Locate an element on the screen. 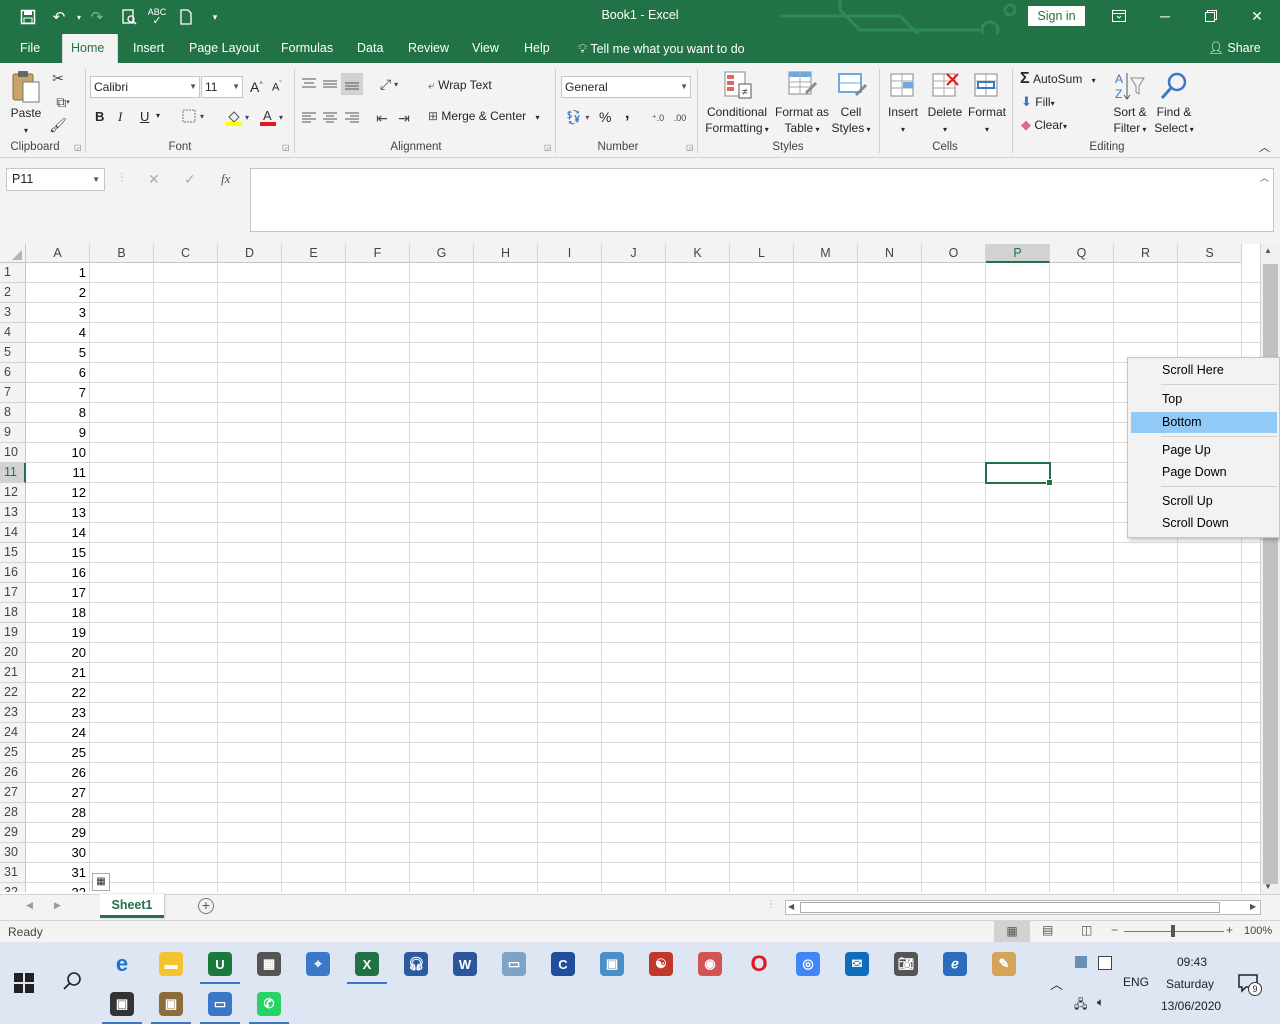 This screenshot has height=1024, width=1280. increase-indent-icon: ⇥ is located at coordinates (404, 118).